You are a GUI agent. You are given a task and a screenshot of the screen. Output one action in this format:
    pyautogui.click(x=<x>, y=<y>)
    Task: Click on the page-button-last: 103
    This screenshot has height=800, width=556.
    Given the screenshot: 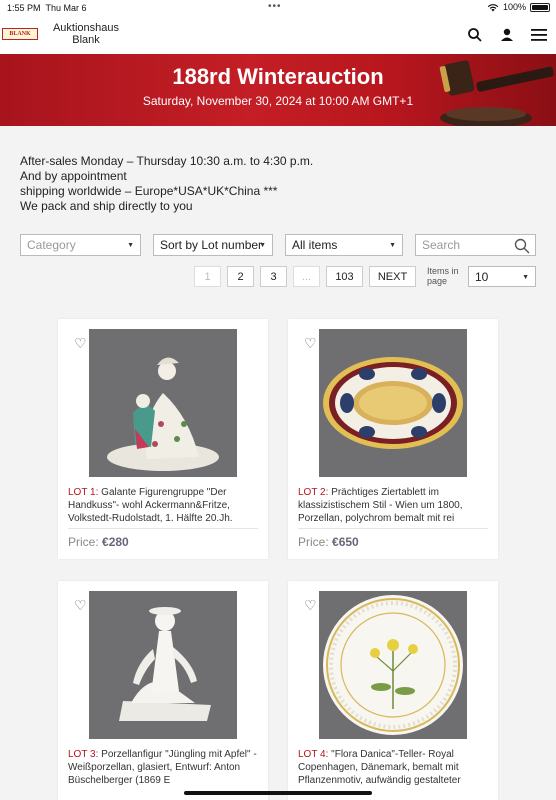 What is the action you would take?
    pyautogui.click(x=344, y=276)
    